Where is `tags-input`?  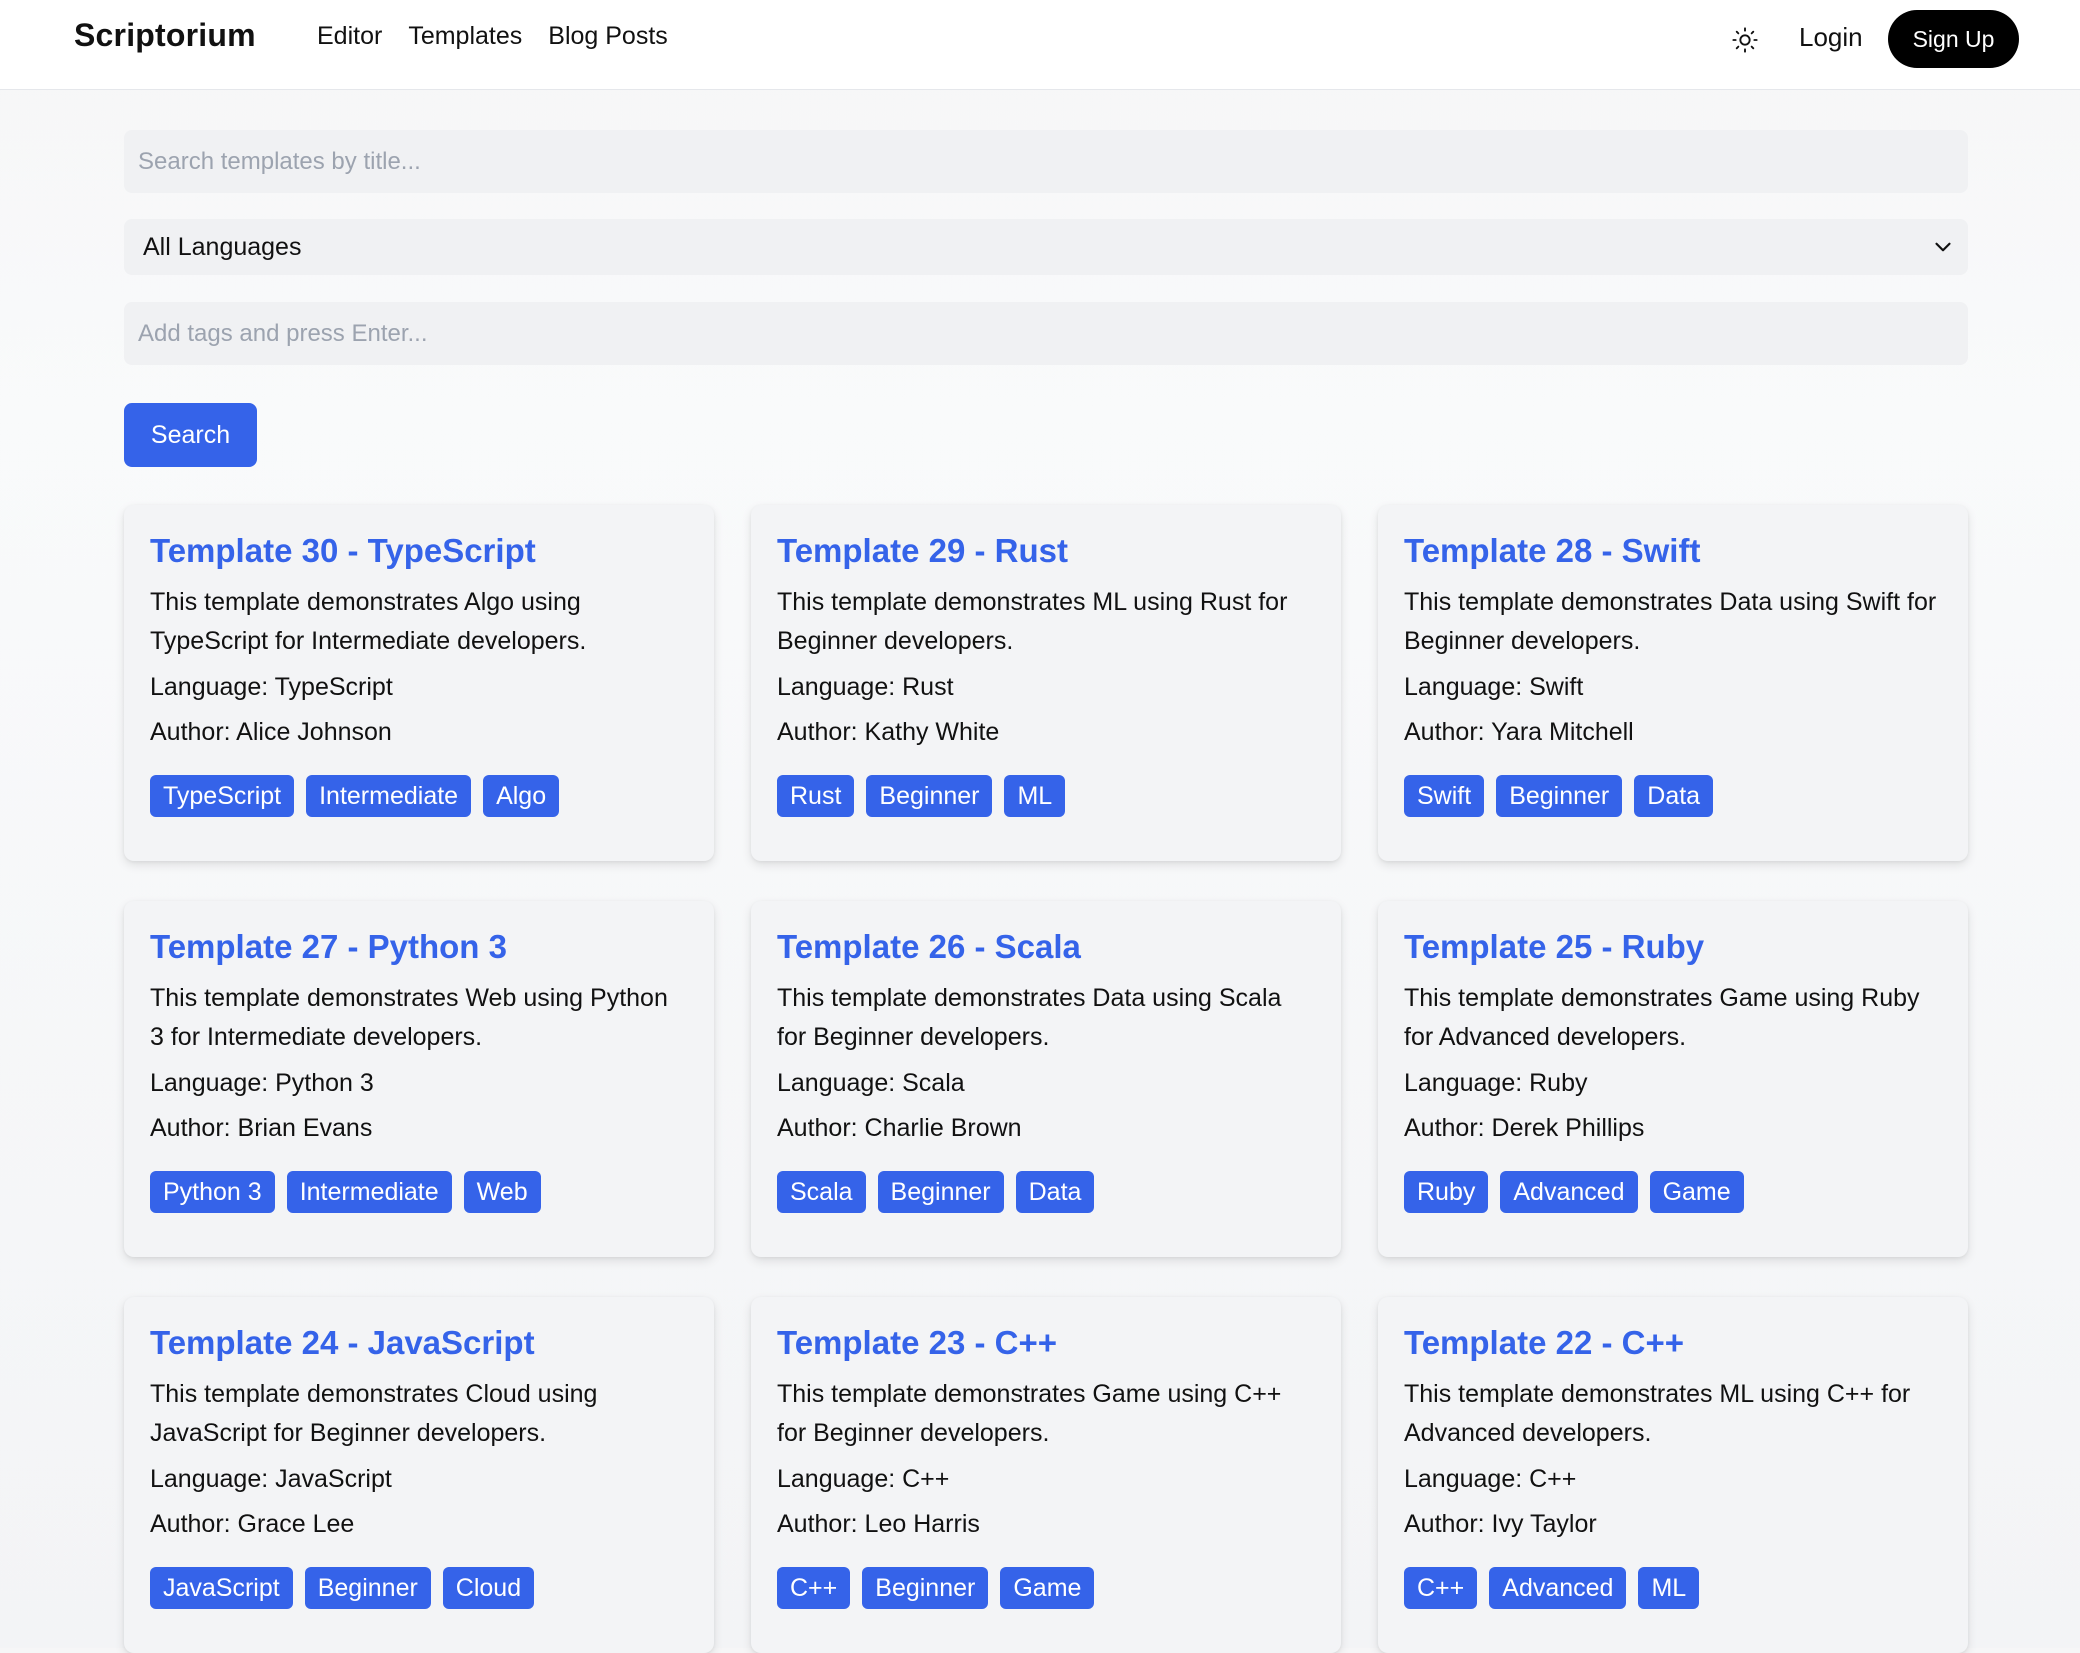
tags-input is located at coordinates (1046, 333).